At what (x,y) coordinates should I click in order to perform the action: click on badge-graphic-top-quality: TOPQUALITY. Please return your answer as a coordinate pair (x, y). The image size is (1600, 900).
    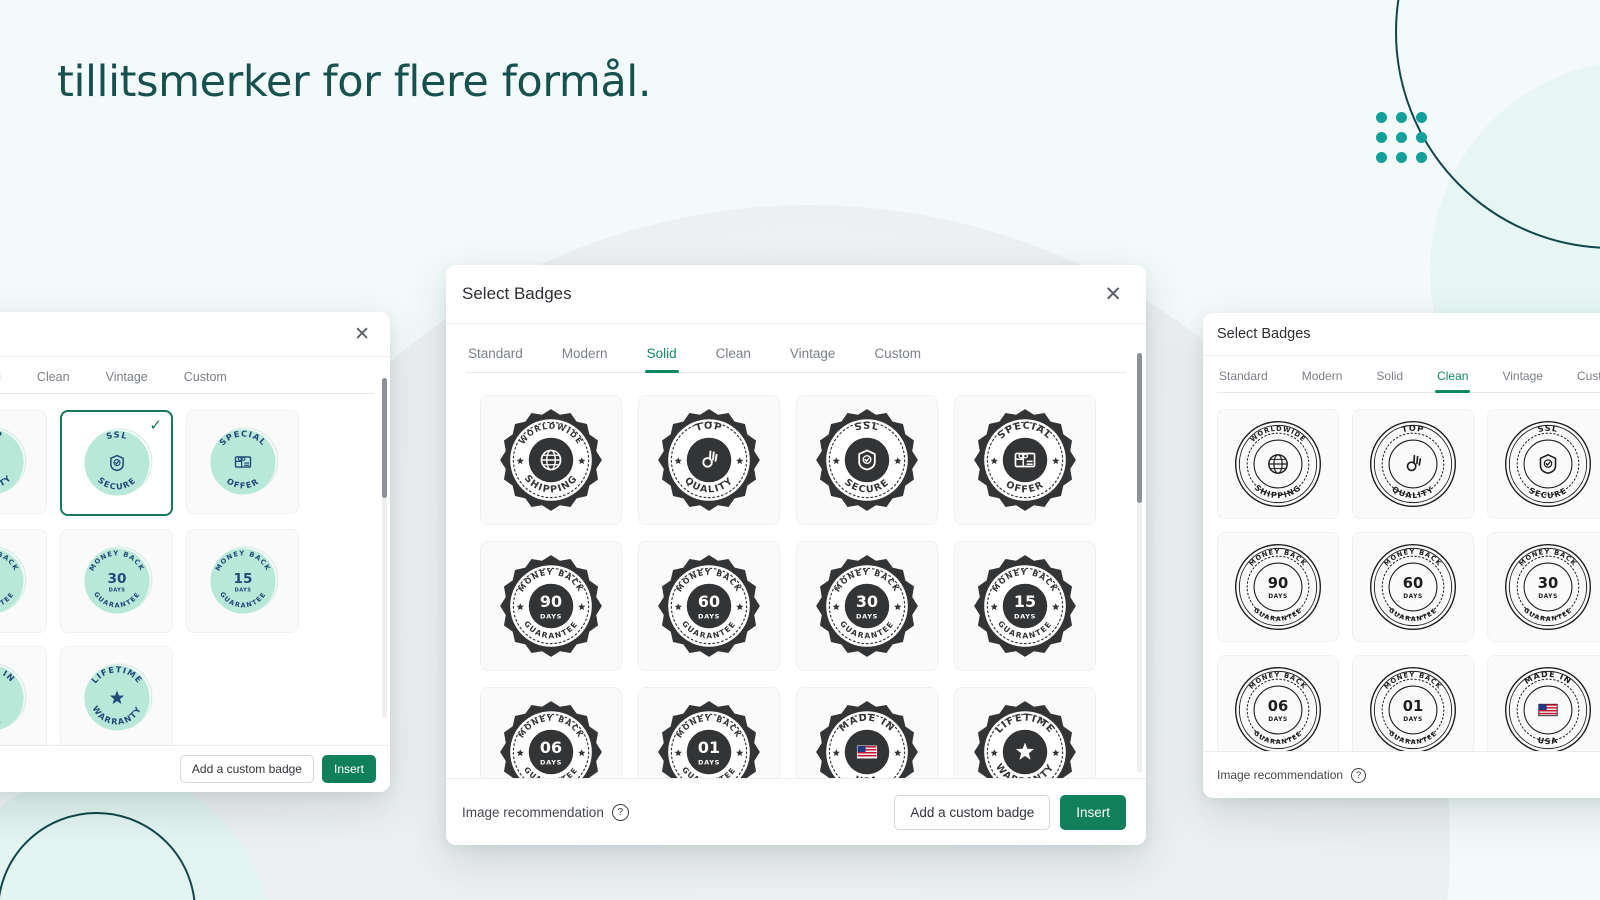
    Looking at the image, I should click on (709, 460).